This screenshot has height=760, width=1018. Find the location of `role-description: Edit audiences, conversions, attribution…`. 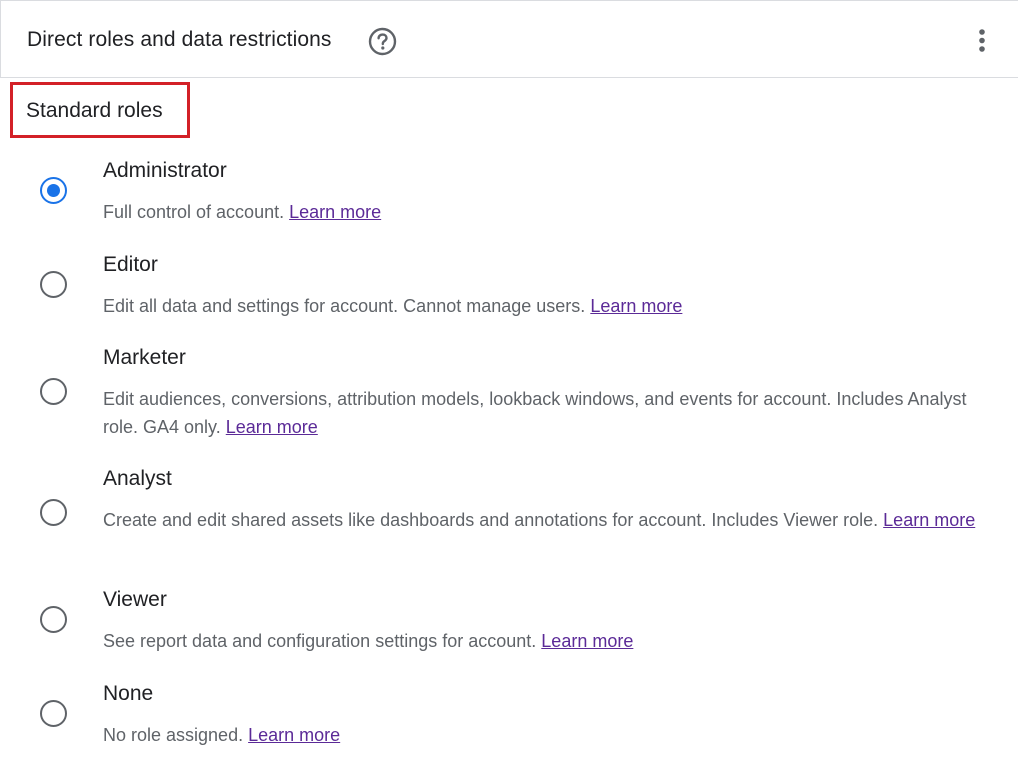

role-description: Edit audiences, conversions, attribution… is located at coordinates (535, 413).